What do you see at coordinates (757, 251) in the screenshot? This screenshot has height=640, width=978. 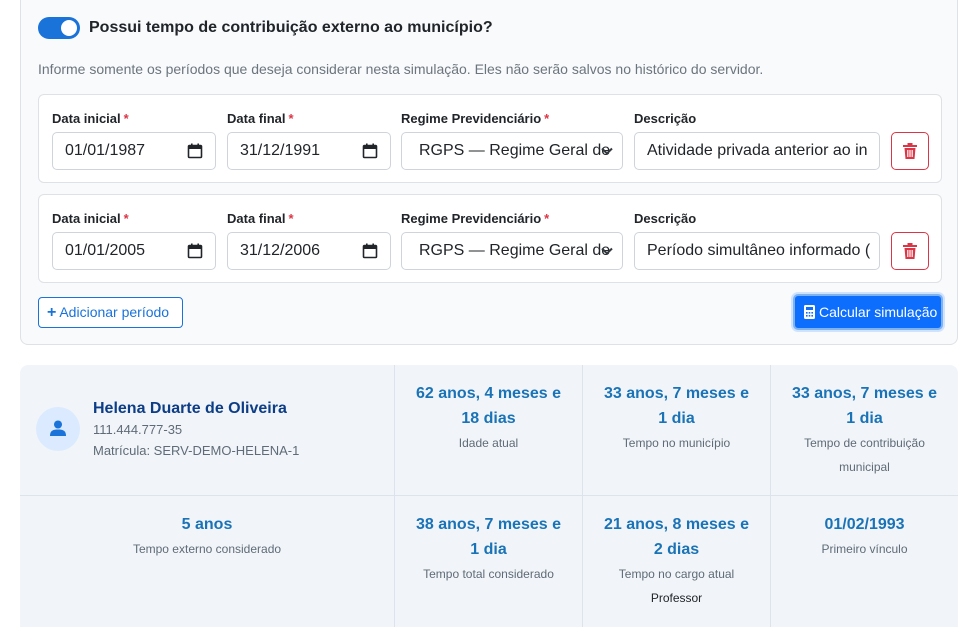 I see `description-input: Período simultâneo informado (` at bounding box center [757, 251].